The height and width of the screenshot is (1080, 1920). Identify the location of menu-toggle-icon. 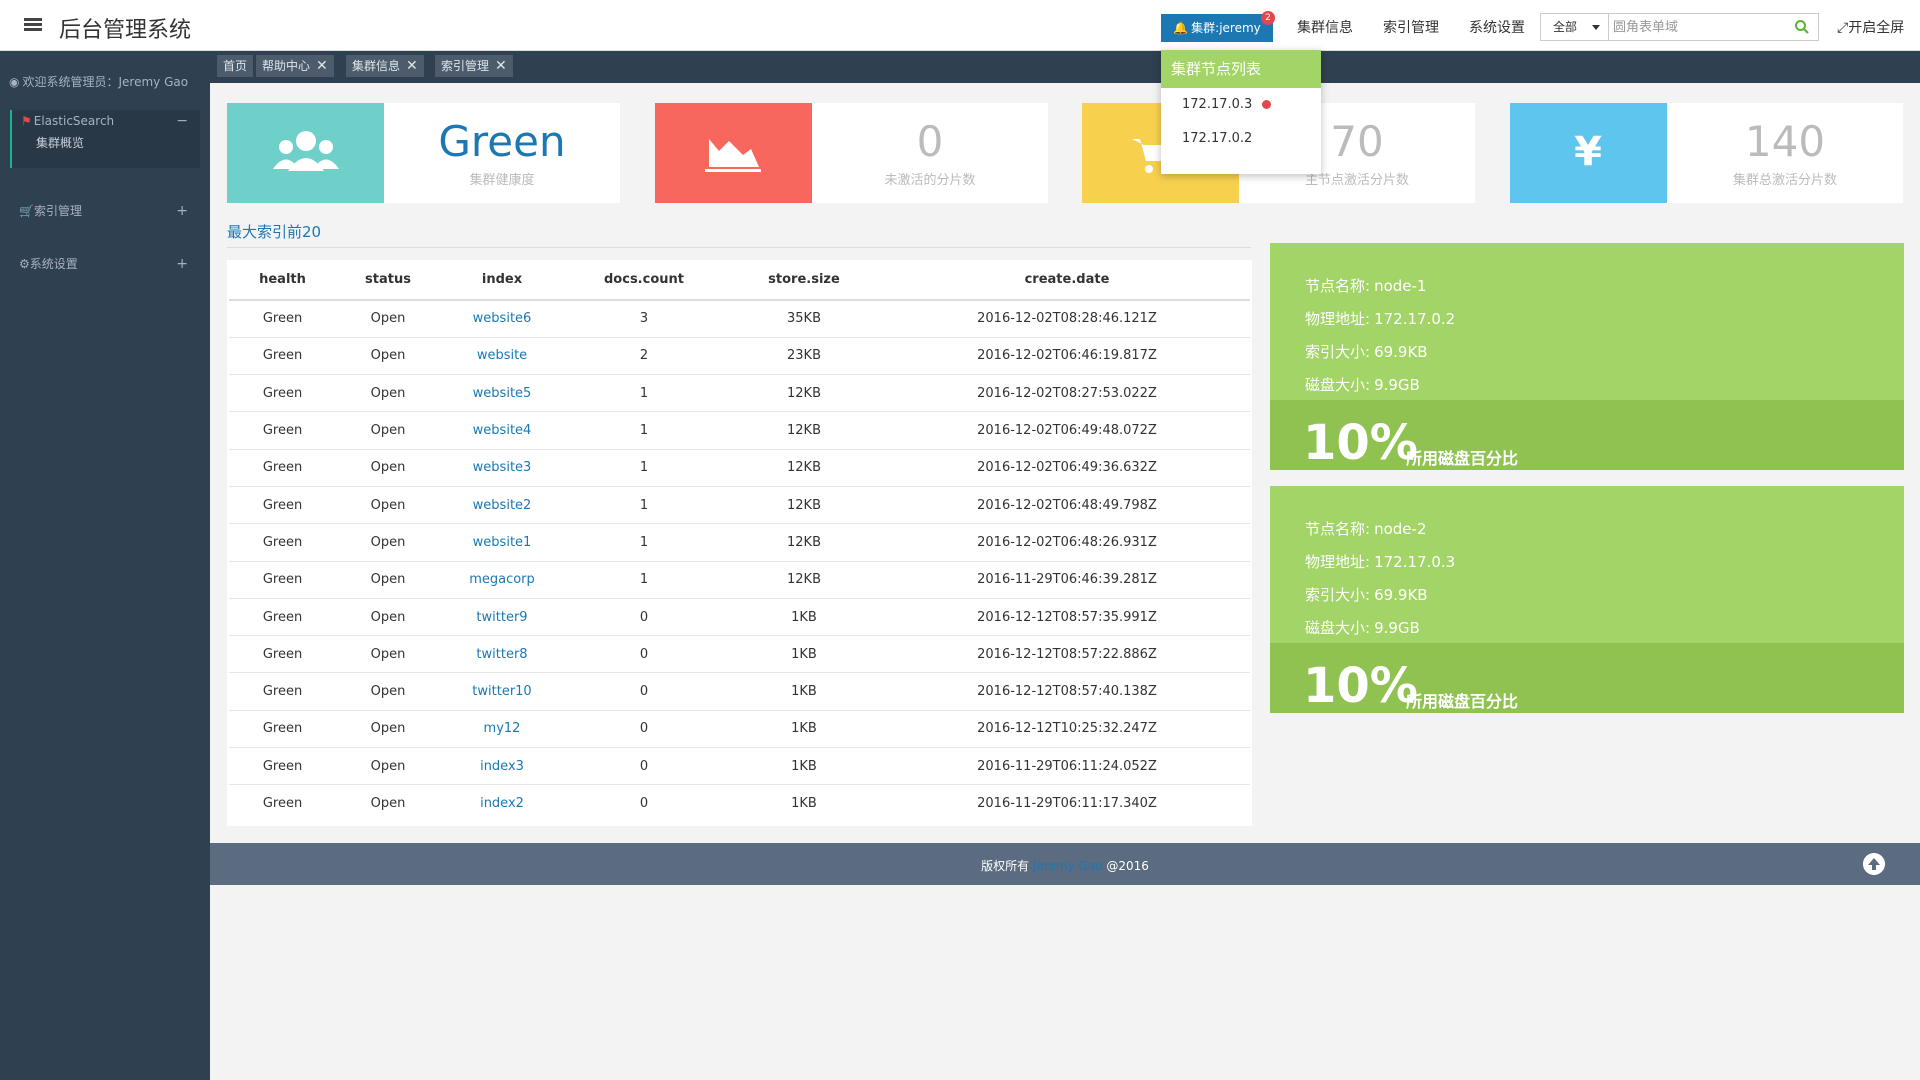
(33, 25).